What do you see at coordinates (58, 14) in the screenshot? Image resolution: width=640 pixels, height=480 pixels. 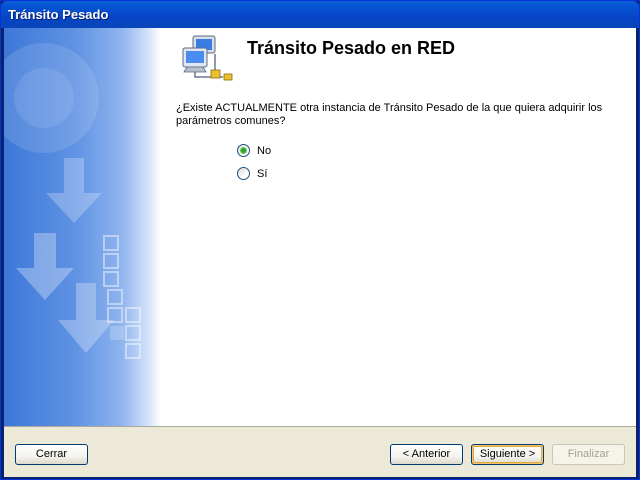 I see `window-title: Tránsito Pesado` at bounding box center [58, 14].